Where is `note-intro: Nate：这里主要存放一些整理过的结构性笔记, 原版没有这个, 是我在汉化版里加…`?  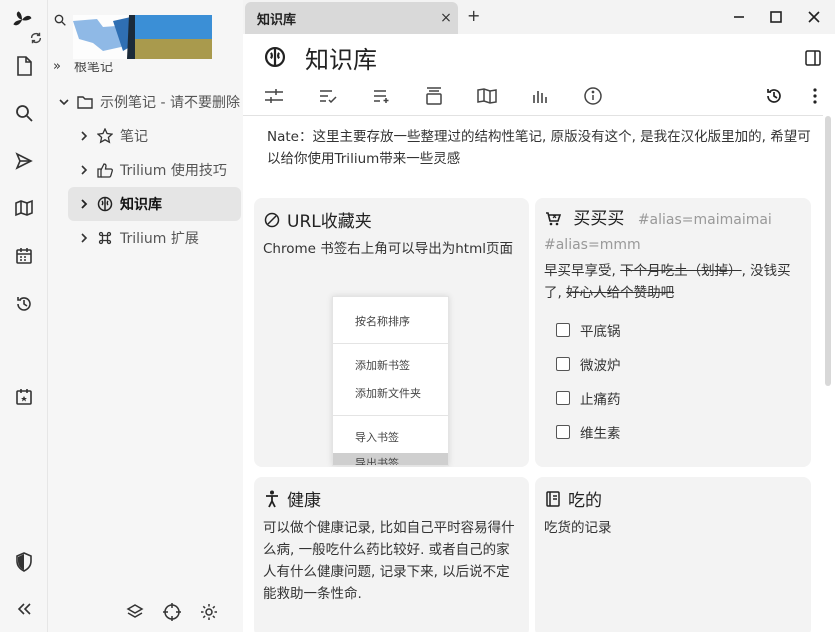
note-intro: Nate：这里主要存放一些整理过的结构性笔记, 原版没有这个, 是我在汉化版里加… is located at coordinates (542, 148).